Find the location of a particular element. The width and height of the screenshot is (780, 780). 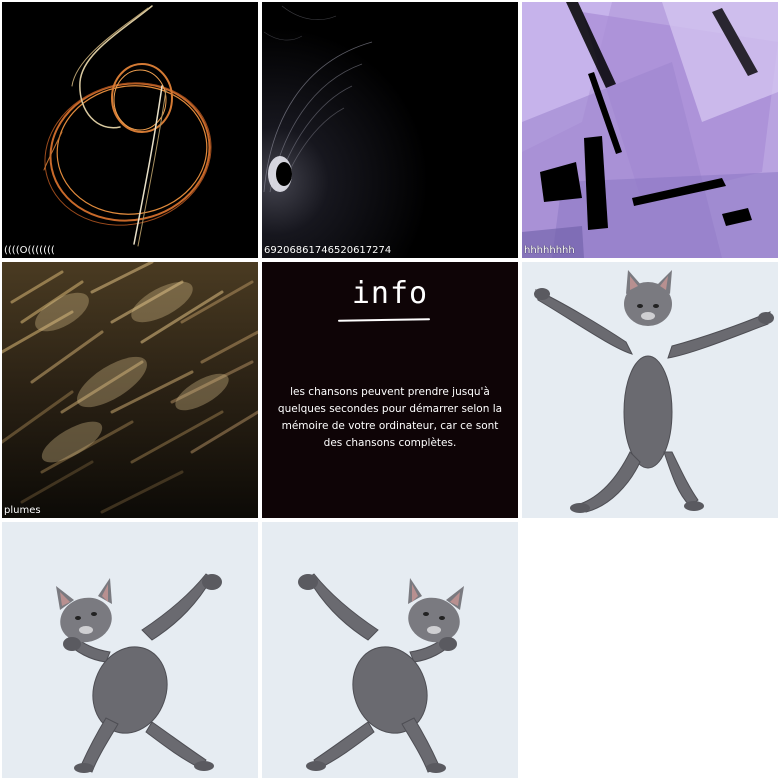

tile-caption: hhhhhhhh is located at coordinates (549, 250).